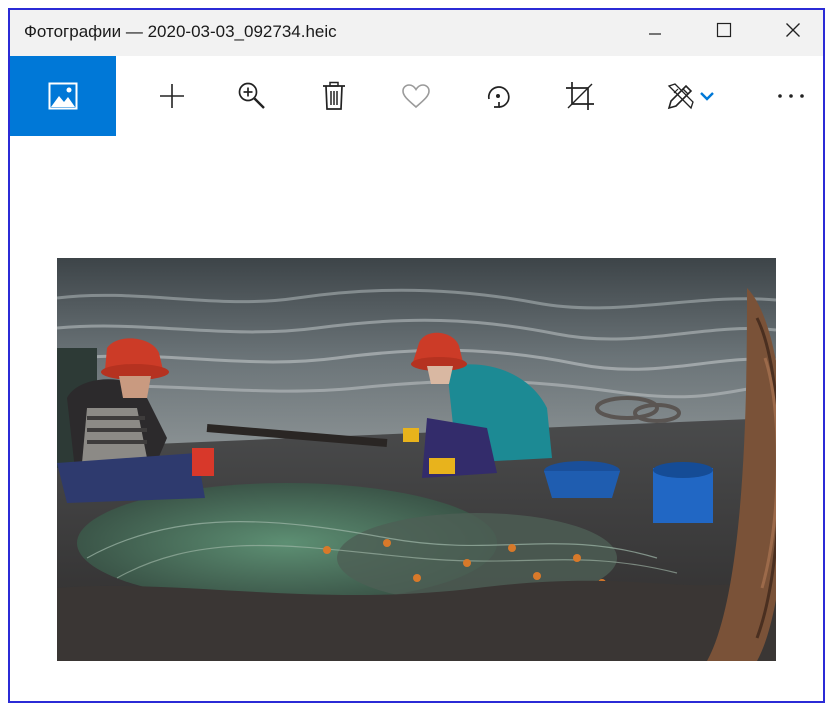 The width and height of the screenshot is (832, 710). Describe the element at coordinates (655, 30) in the screenshot. I see `minimize-button` at that location.